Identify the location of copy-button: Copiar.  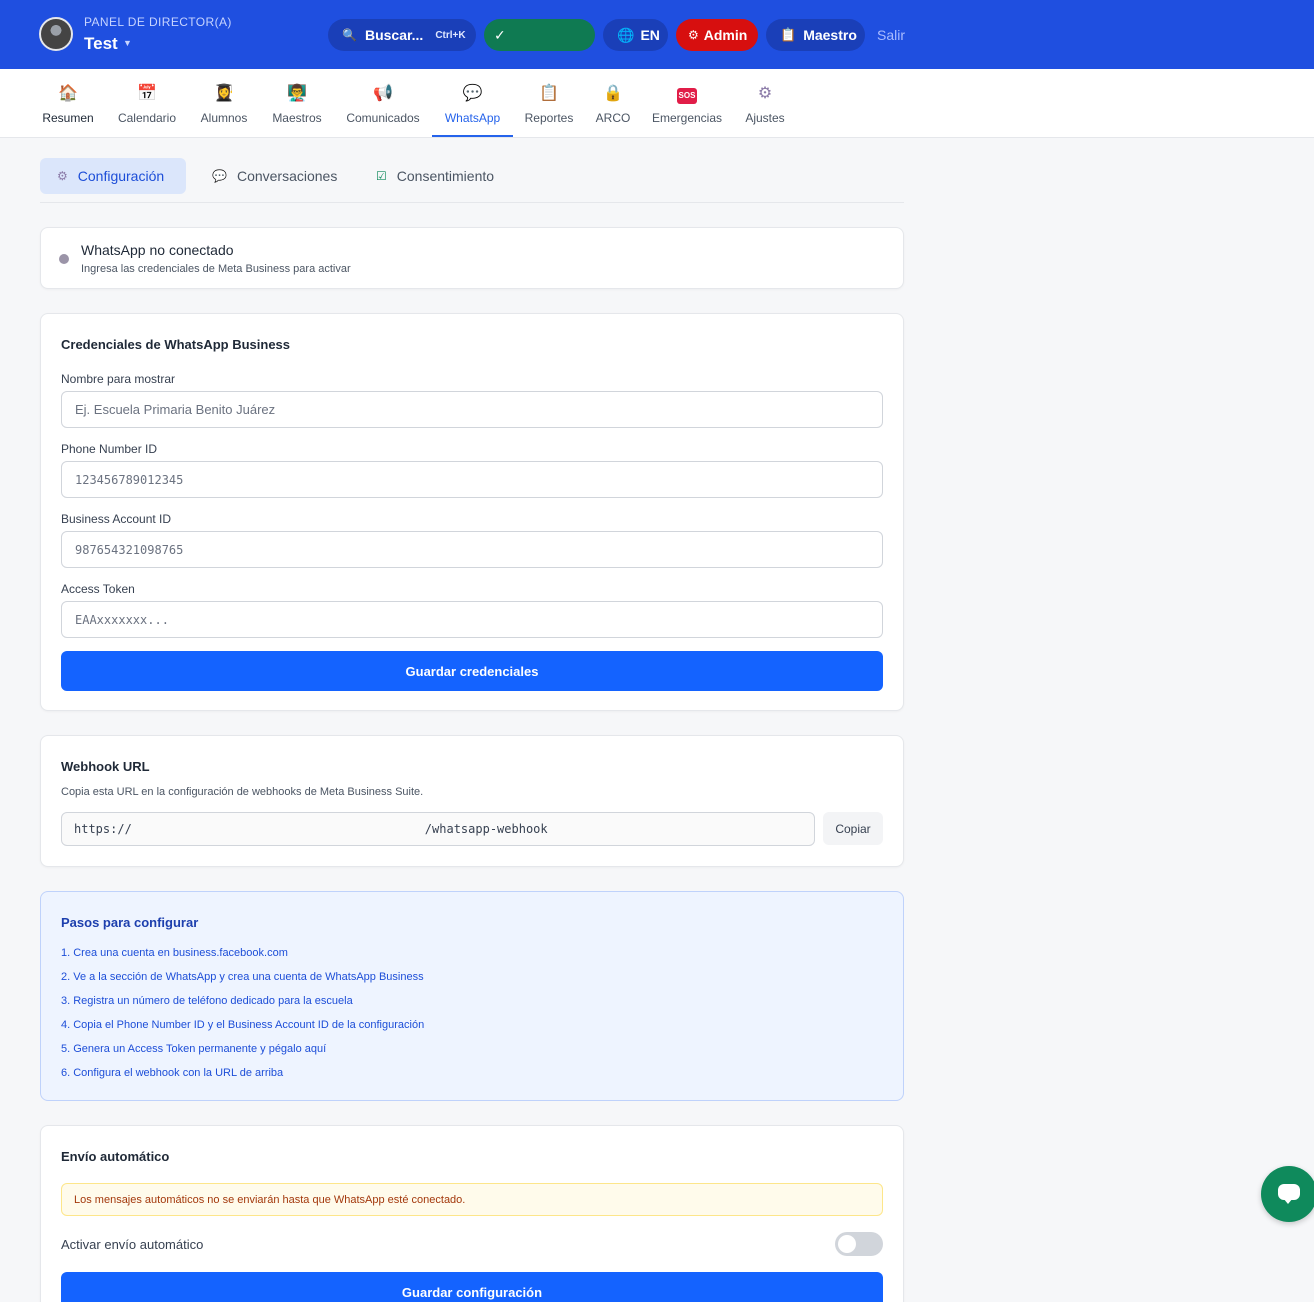
(853, 828).